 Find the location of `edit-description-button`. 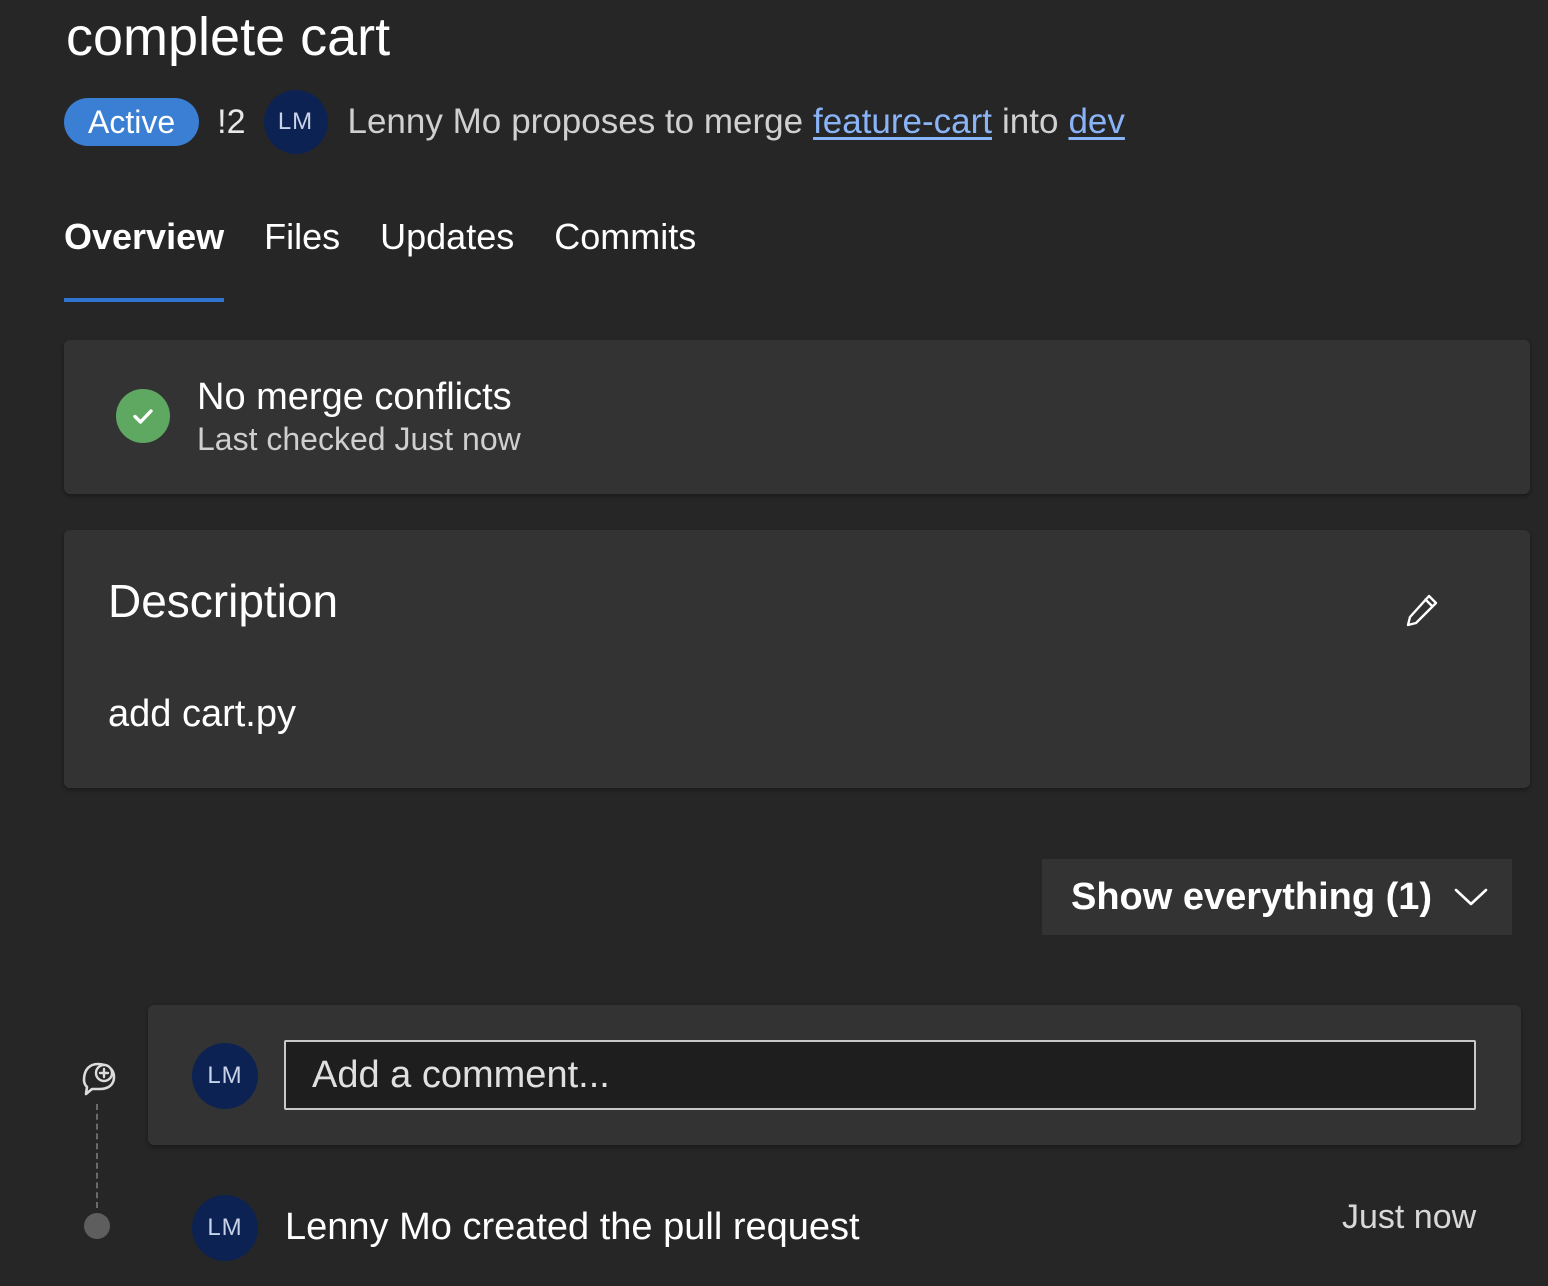

edit-description-button is located at coordinates (1422, 610).